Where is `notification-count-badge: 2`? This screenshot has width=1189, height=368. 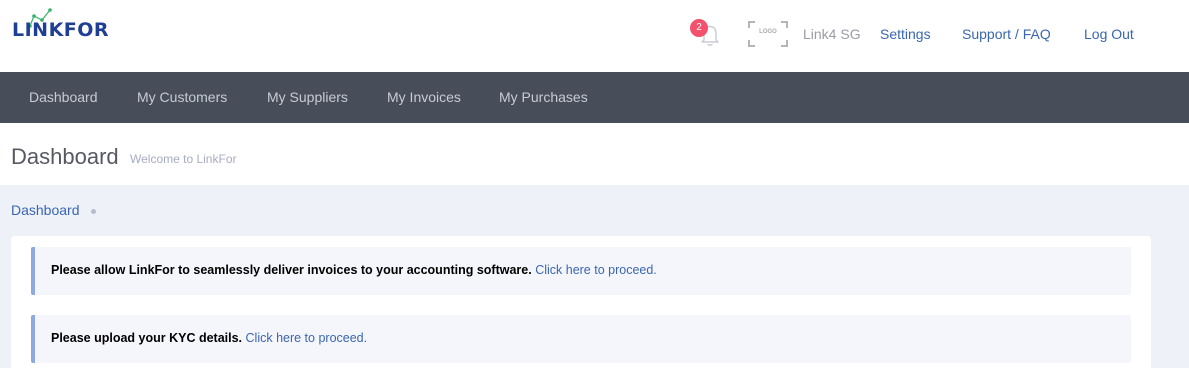 notification-count-badge: 2 is located at coordinates (699, 28).